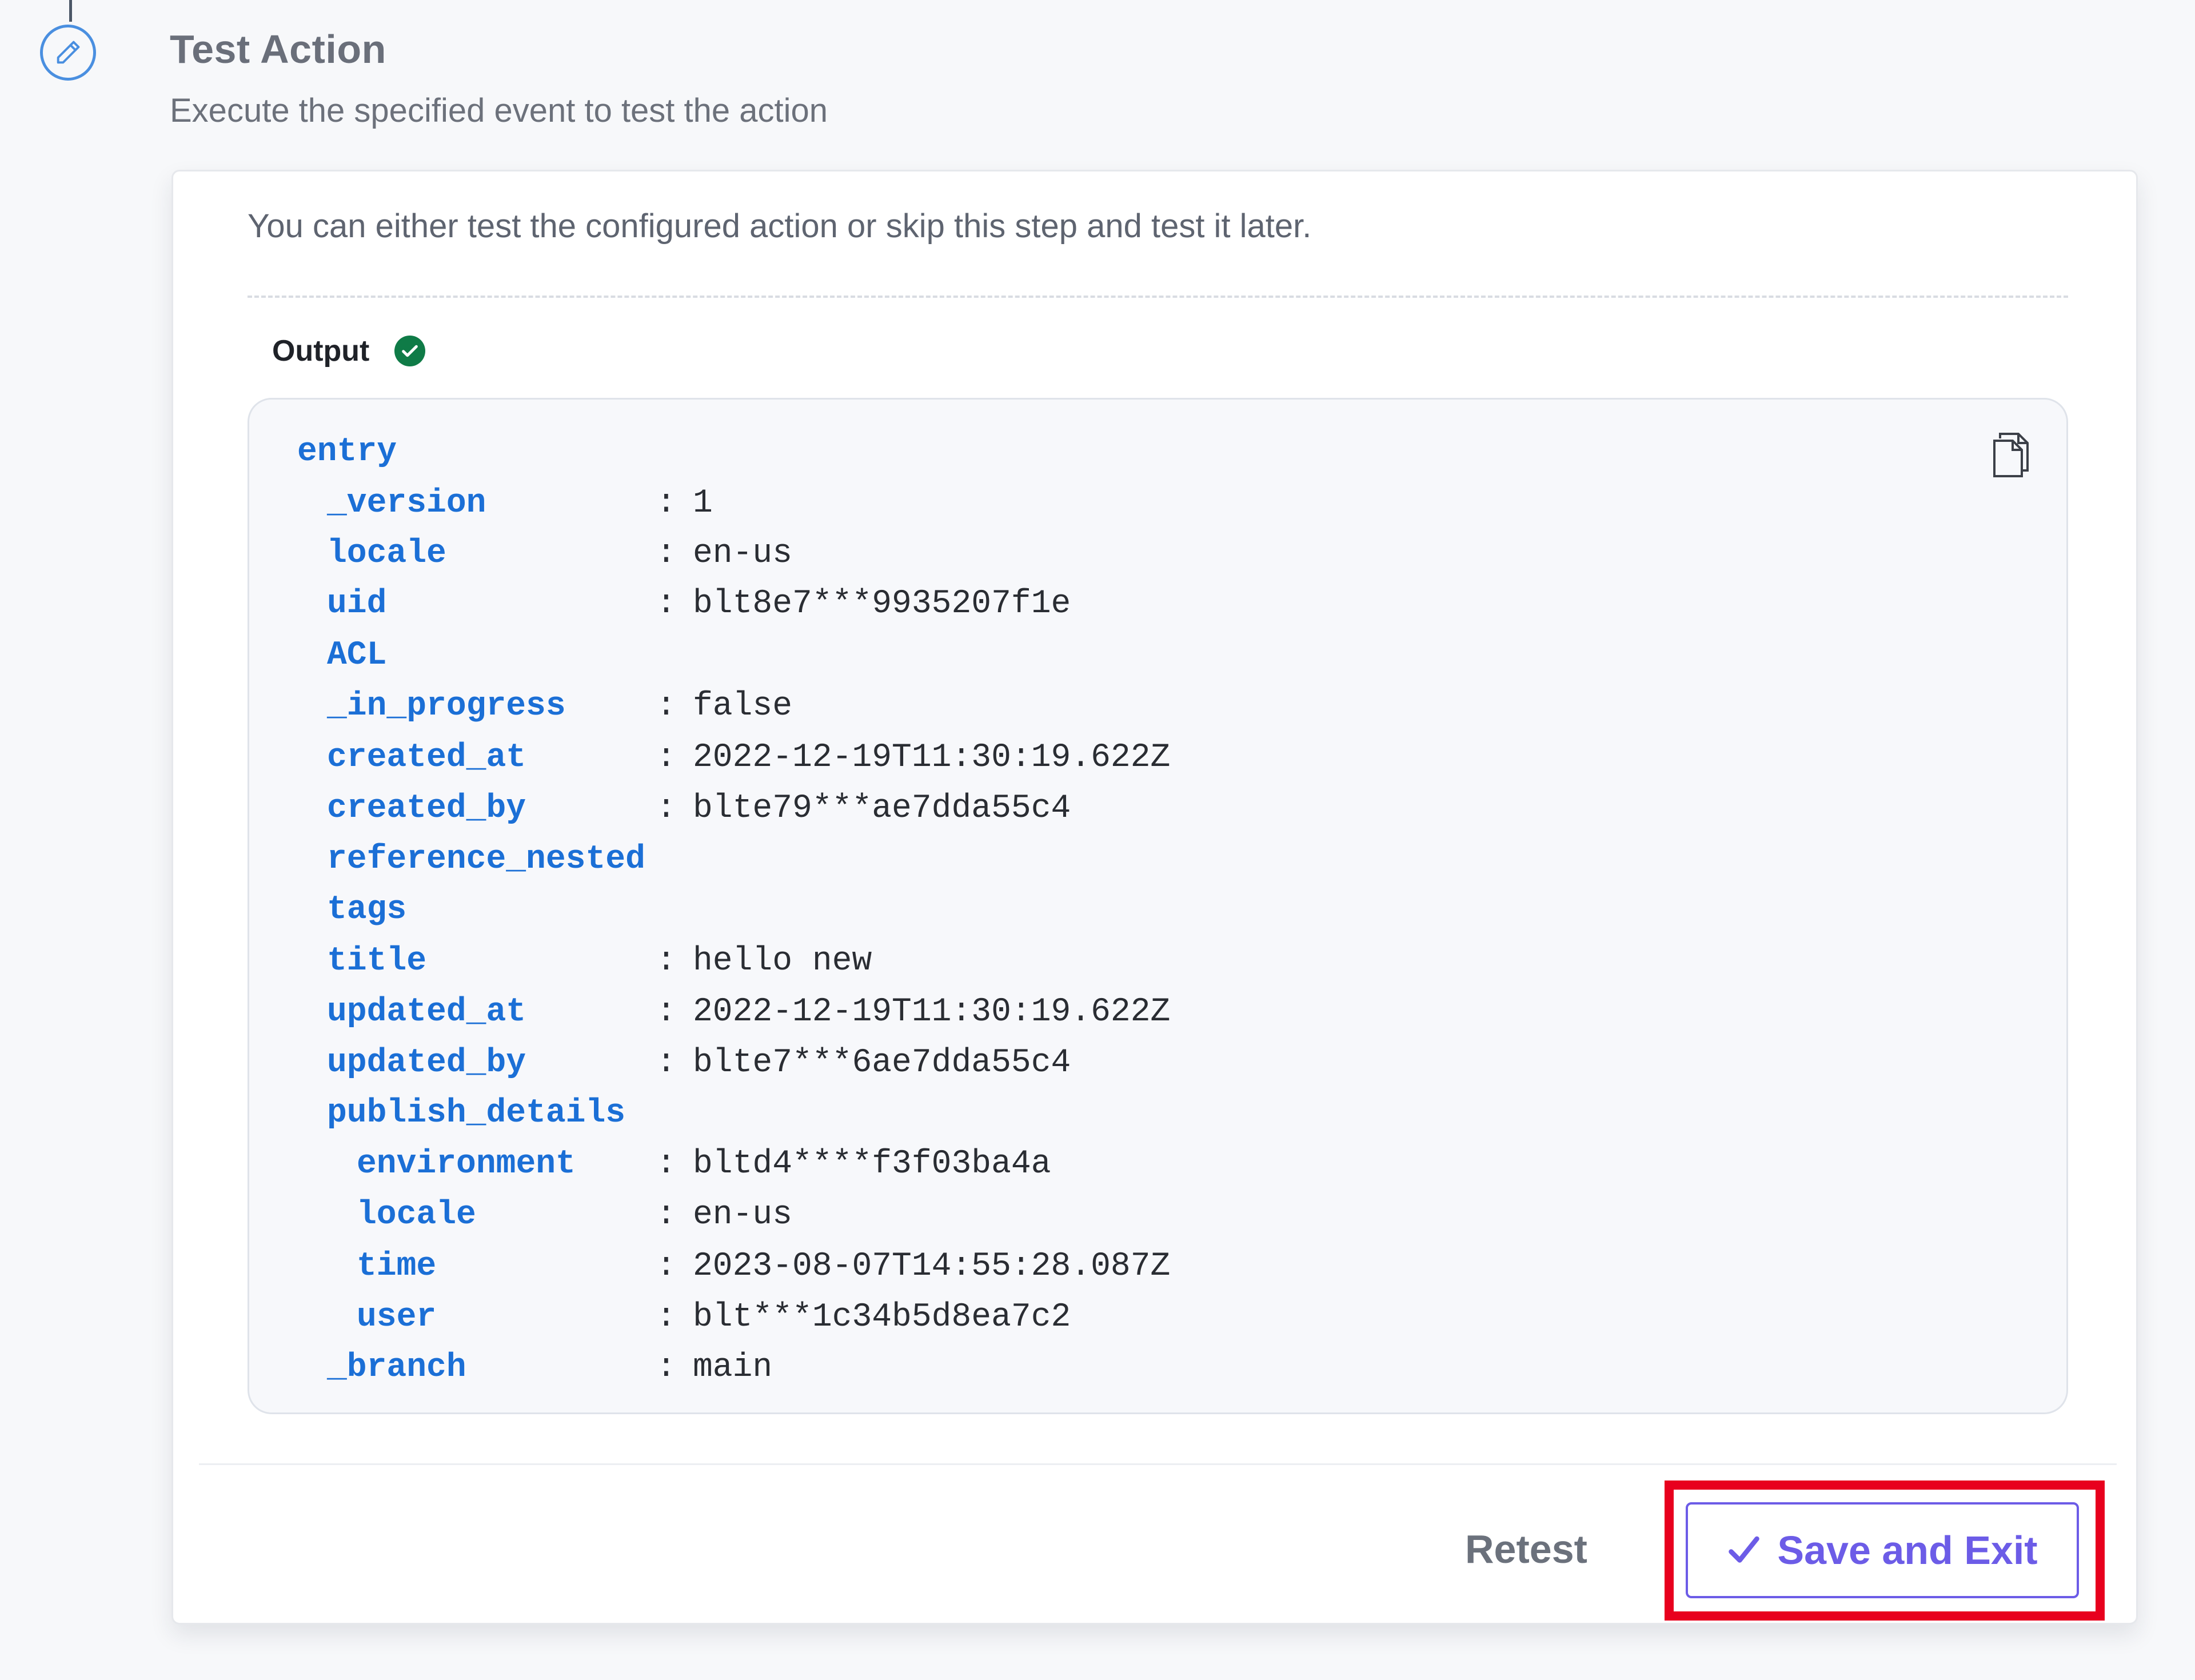 The image size is (2195, 1680). What do you see at coordinates (882, 1063) in the screenshot?
I see `output-value: blte7***6ae7dda55c4` at bounding box center [882, 1063].